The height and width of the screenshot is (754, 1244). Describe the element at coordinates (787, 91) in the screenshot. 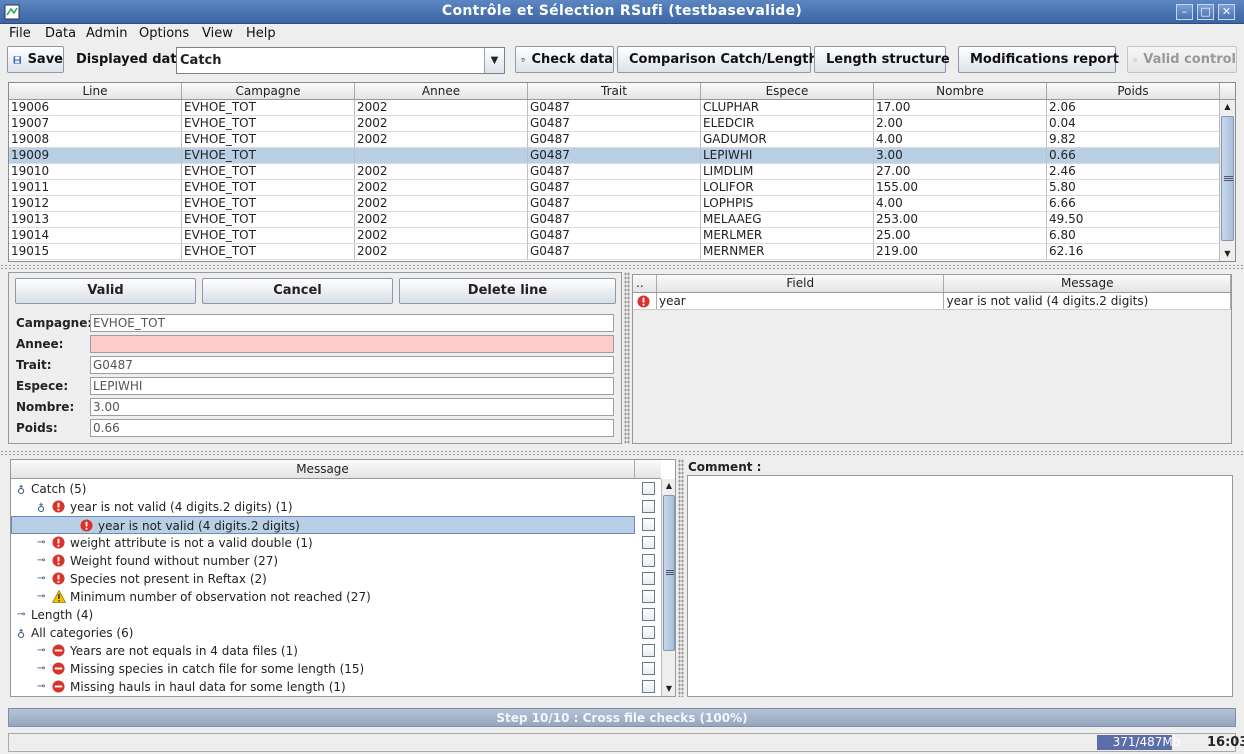

I see `column-espece: Espece` at that location.